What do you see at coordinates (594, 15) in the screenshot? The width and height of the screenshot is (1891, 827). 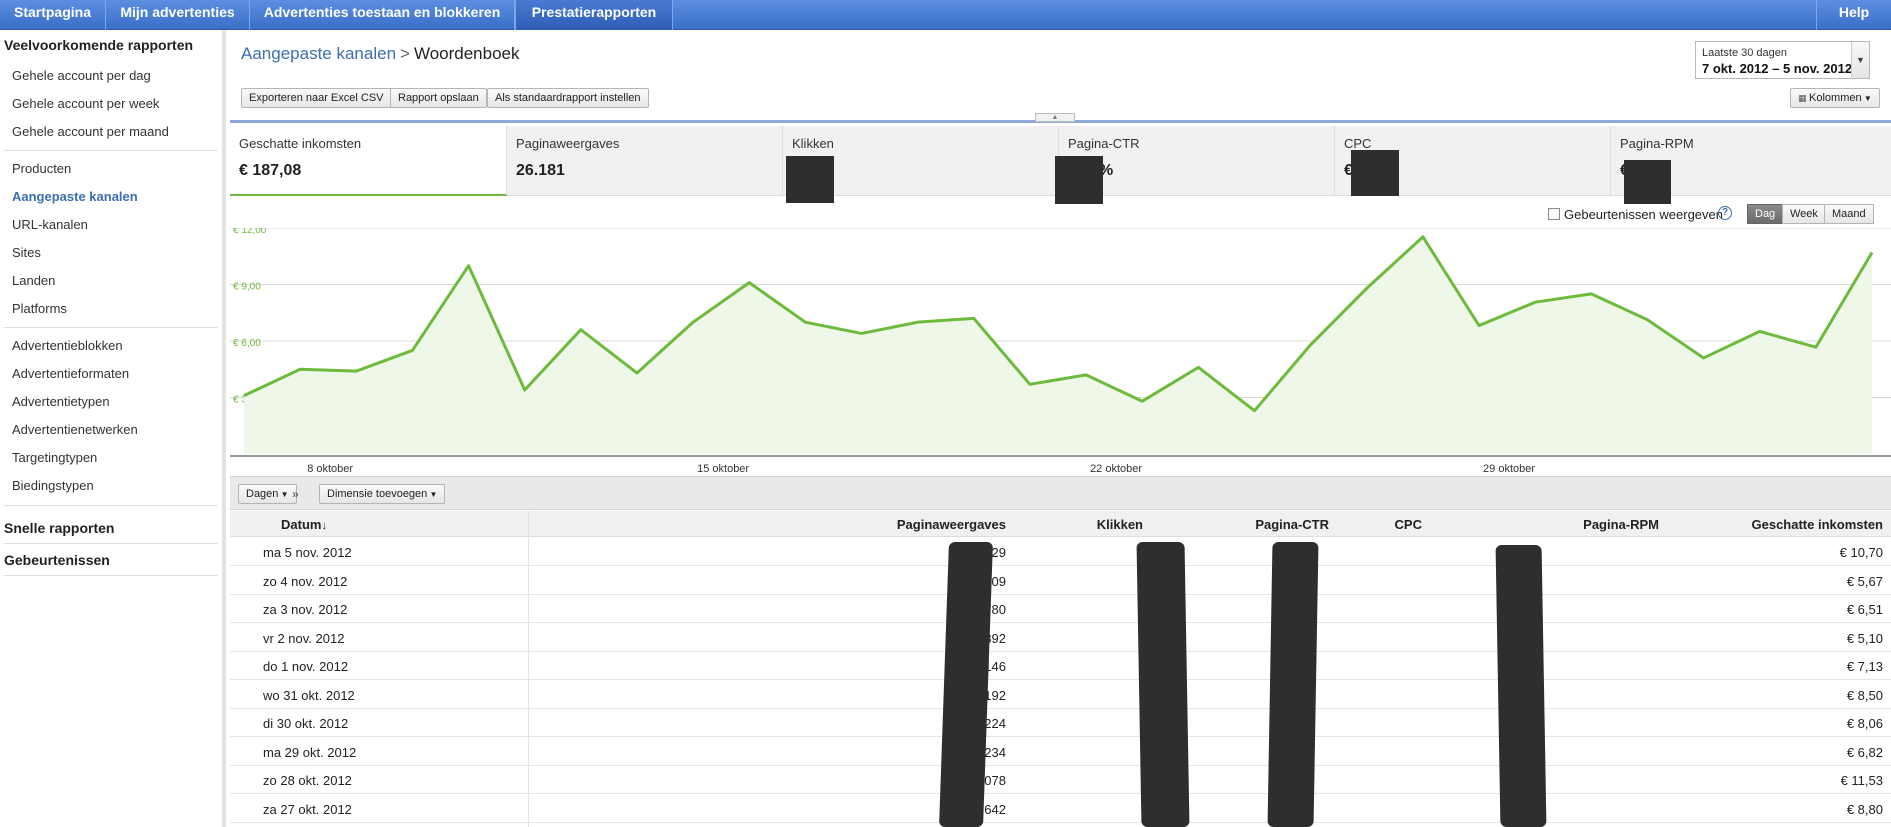 I see `tab-prestatierapporten: Prestatierapporten` at bounding box center [594, 15].